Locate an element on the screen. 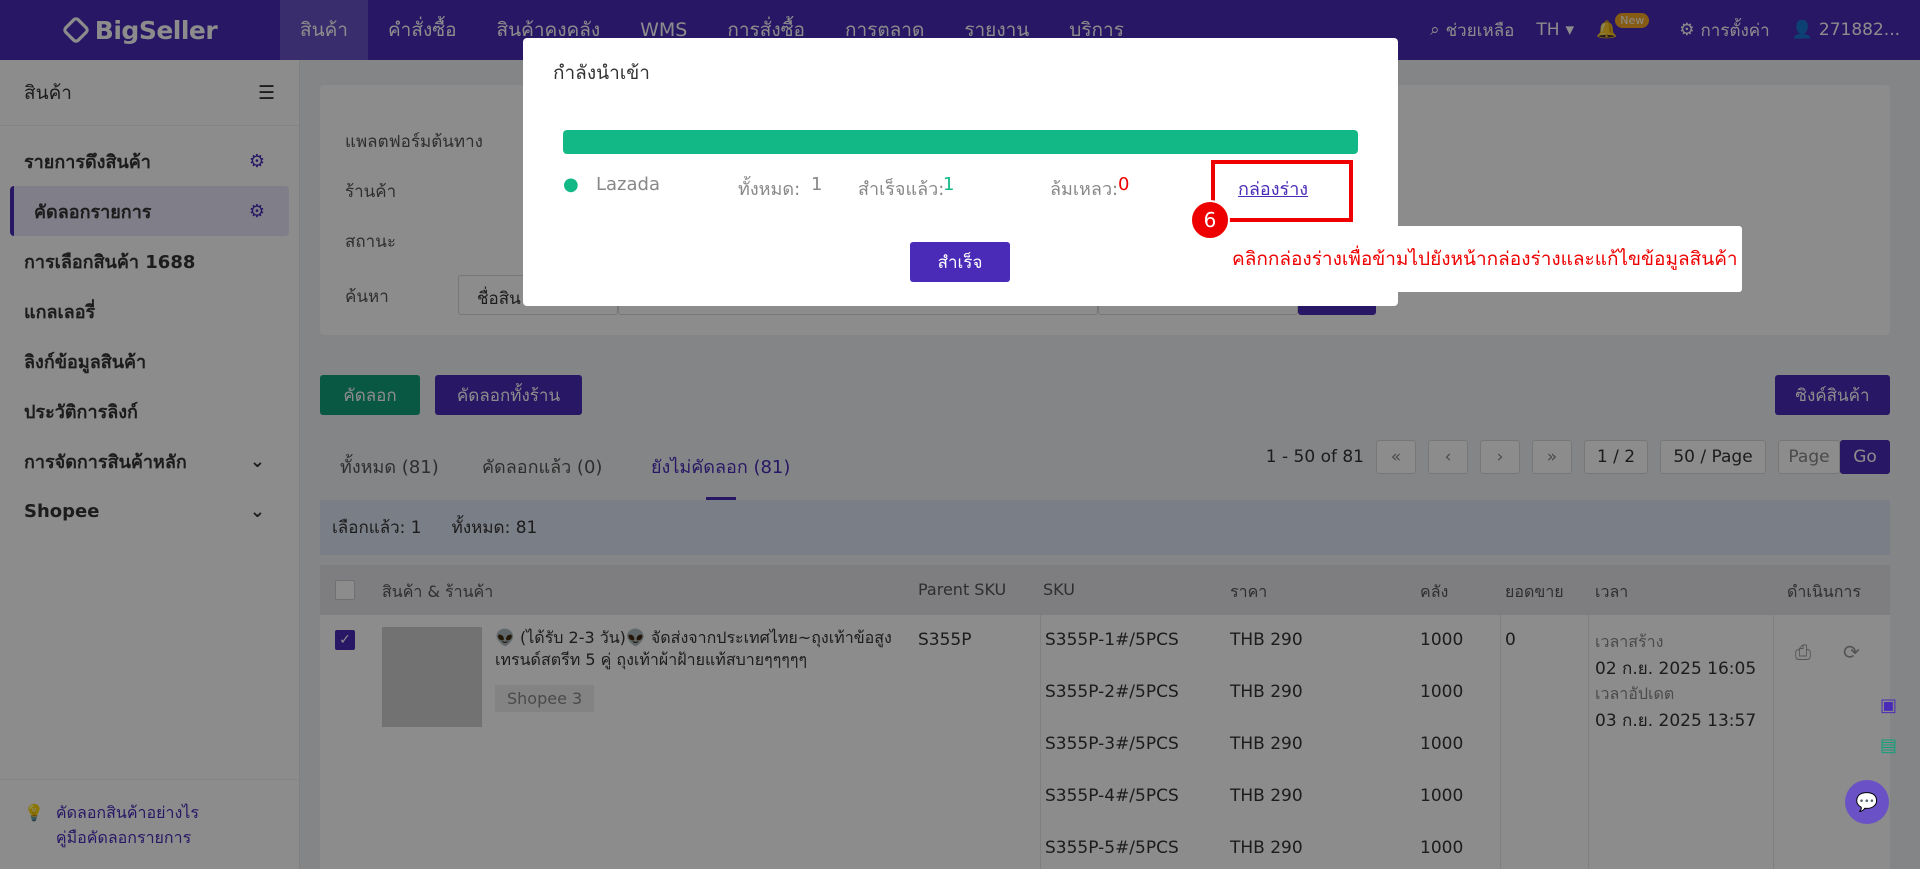  highlight-box is located at coordinates (1282, 191).